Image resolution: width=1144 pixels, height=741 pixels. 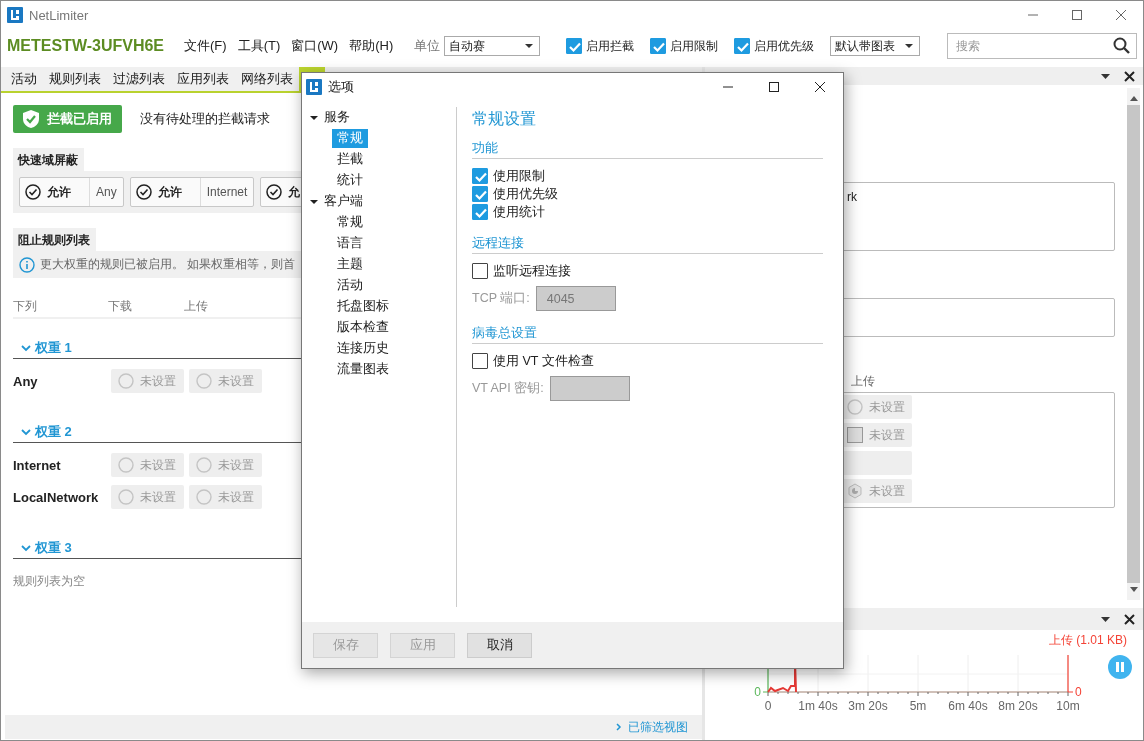 What do you see at coordinates (139, 79) in the screenshot?
I see `tab: 过滤列表` at bounding box center [139, 79].